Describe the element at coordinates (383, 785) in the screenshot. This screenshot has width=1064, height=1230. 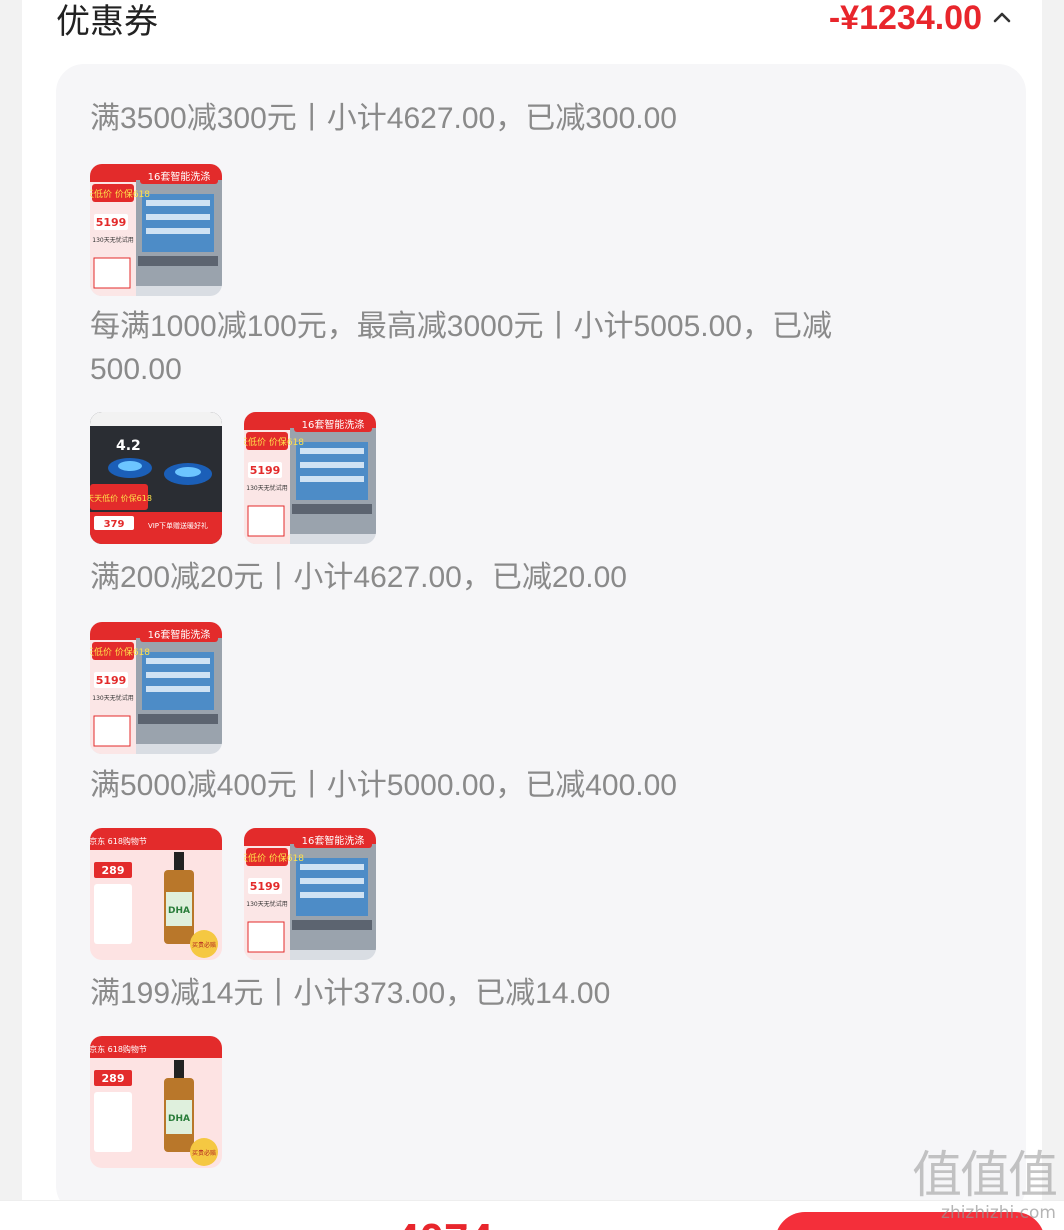
I see `coupon-rule-text: 满5000减400元丨小计5000.00，已减400.00` at that location.